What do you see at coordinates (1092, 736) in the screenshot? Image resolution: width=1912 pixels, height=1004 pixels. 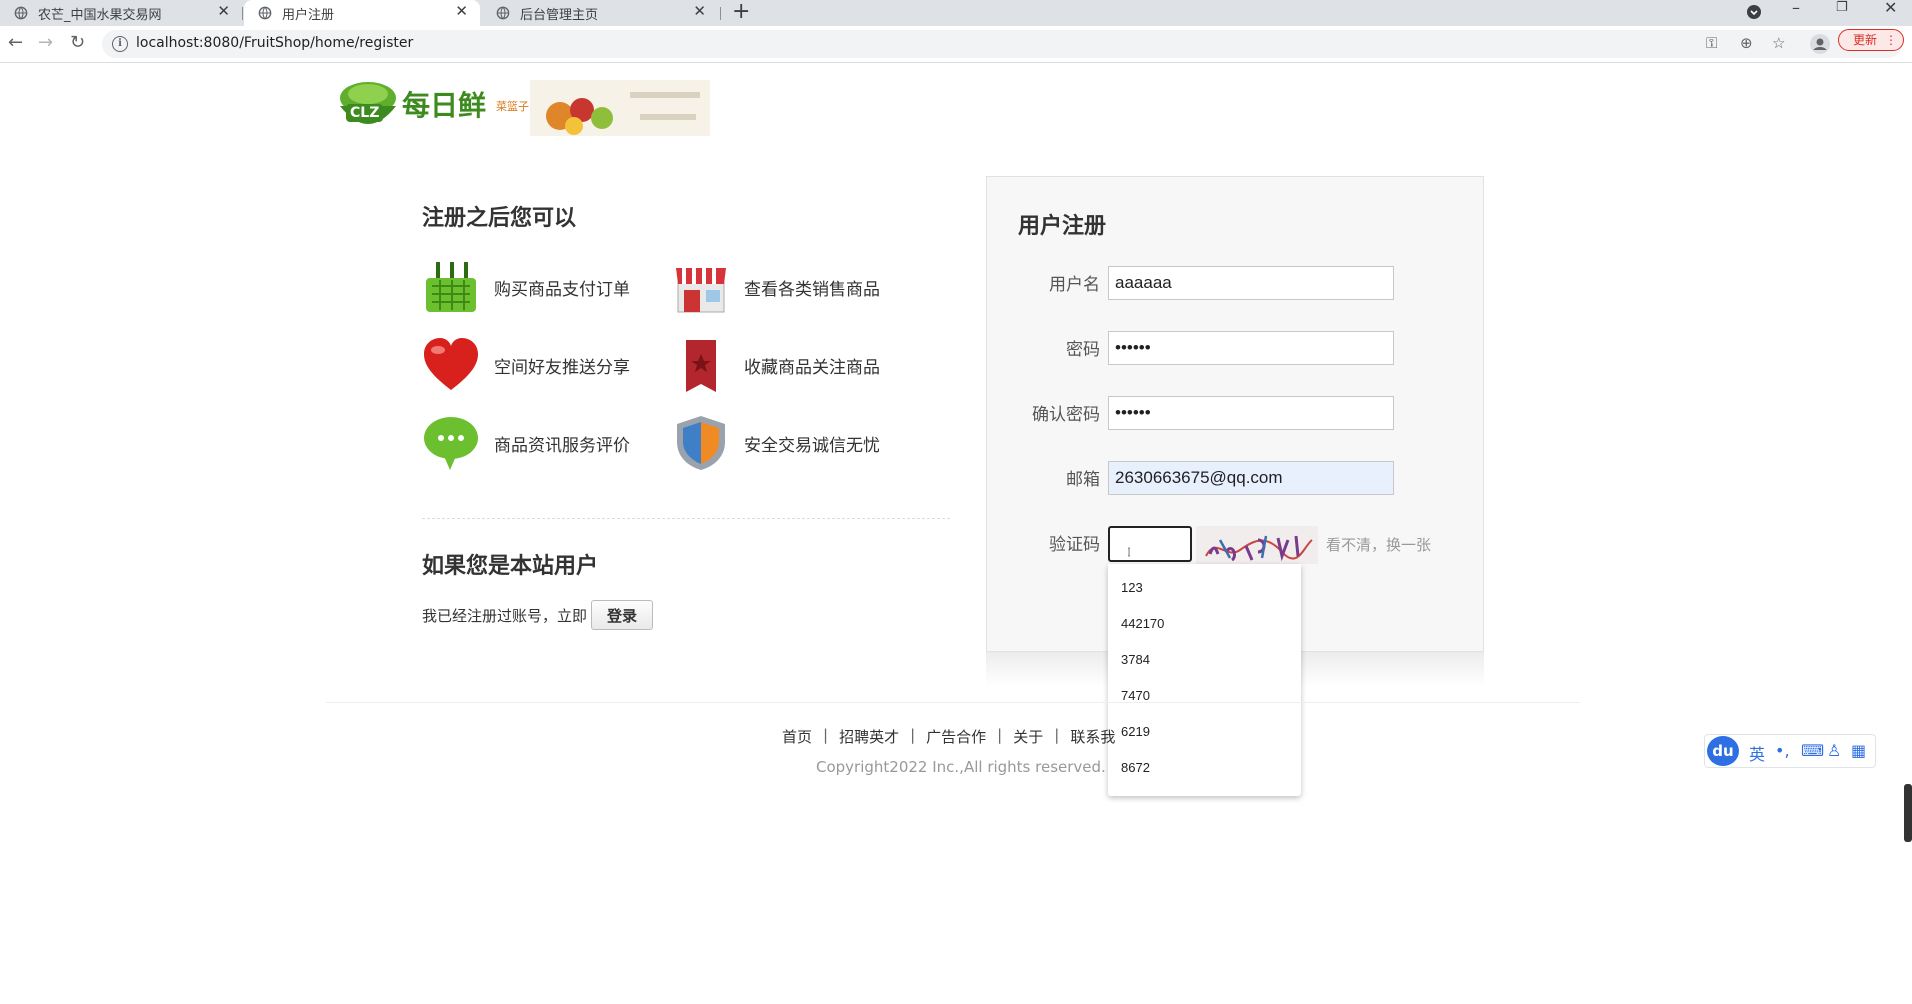 I see `footer-link-contact: 联系我` at bounding box center [1092, 736].